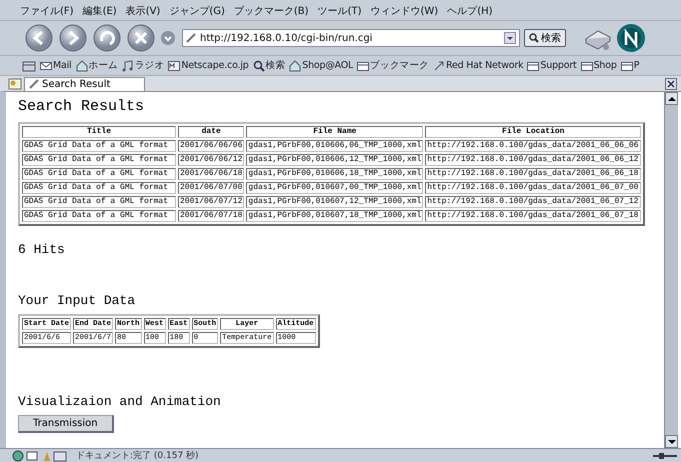 The height and width of the screenshot is (462, 681). I want to click on back-icon, so click(39, 38).